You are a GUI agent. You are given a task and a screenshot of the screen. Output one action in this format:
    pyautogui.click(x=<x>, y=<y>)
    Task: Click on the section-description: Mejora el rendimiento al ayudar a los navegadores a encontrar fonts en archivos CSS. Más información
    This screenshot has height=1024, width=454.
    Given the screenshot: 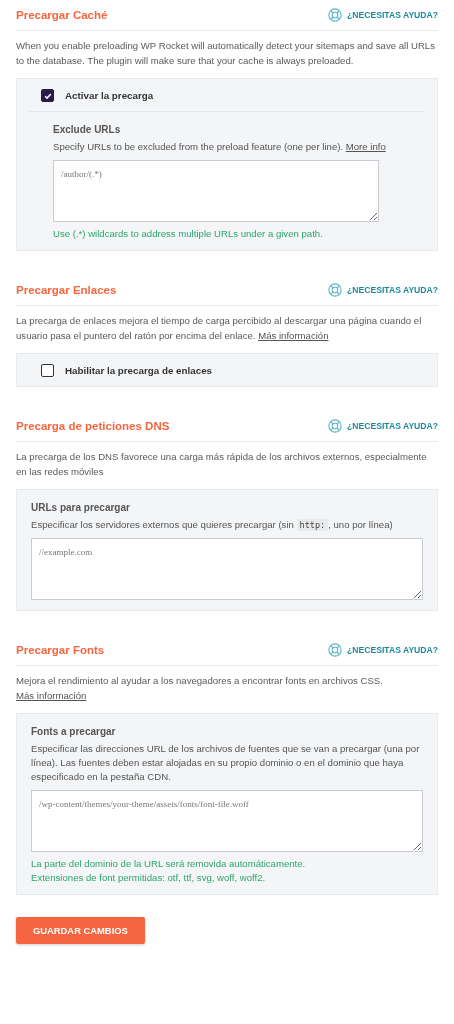 What is the action you would take?
    pyautogui.click(x=200, y=688)
    